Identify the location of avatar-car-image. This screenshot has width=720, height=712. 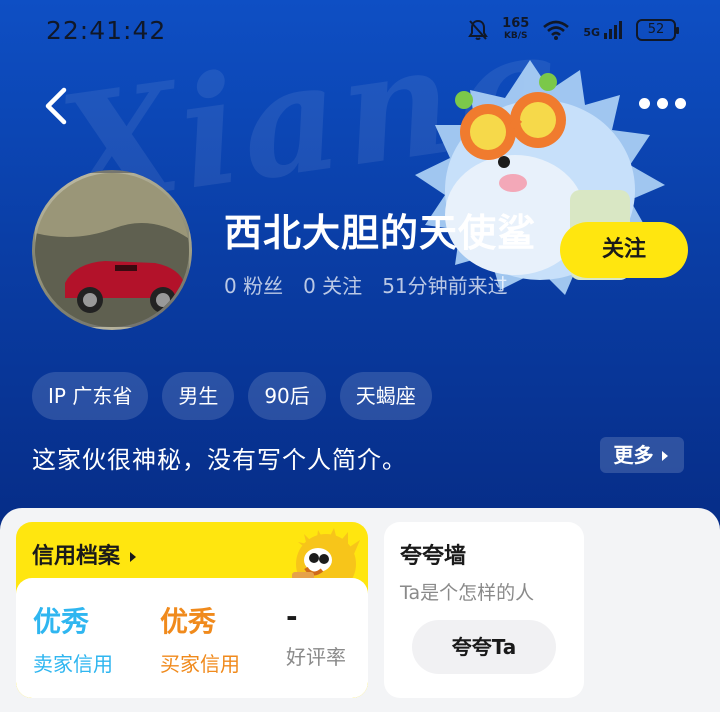
(112, 250).